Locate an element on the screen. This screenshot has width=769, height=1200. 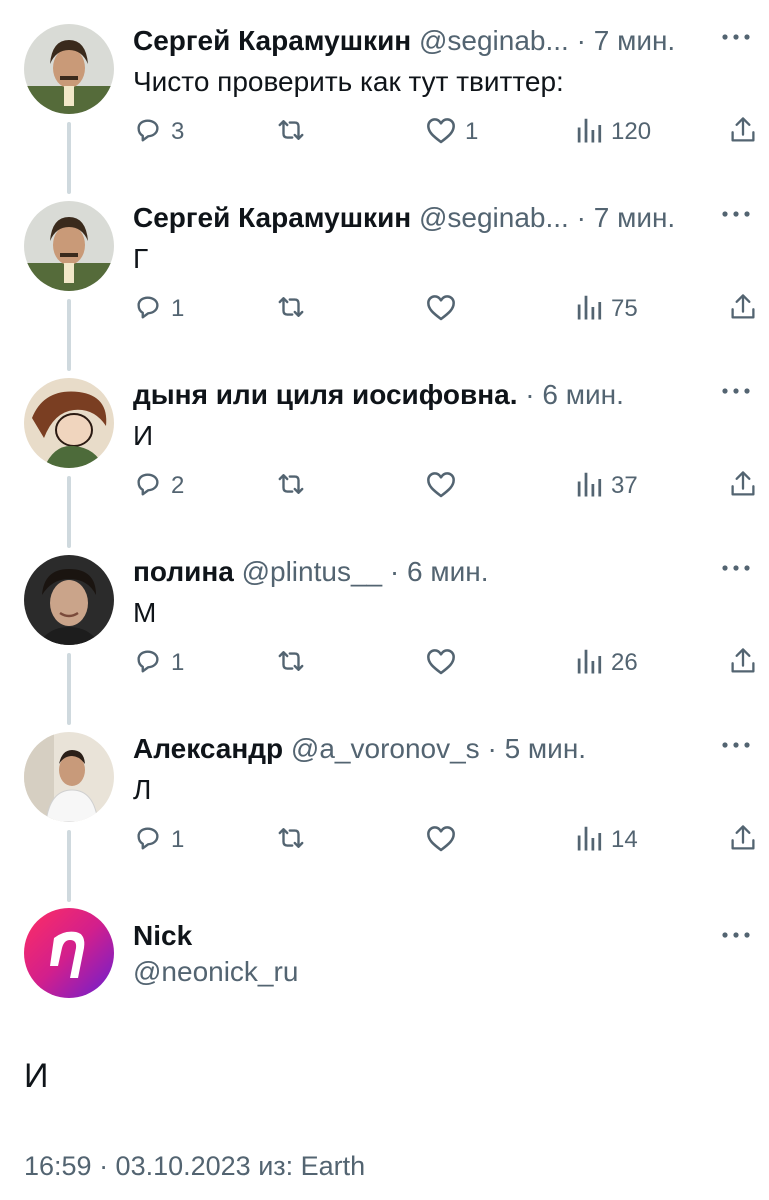
author-handle: @a_voronov_s is located at coordinates (385, 748).